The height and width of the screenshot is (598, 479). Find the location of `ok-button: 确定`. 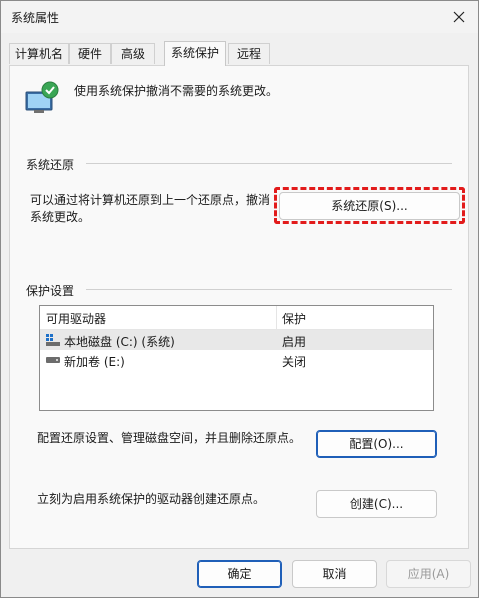

ok-button: 确定 is located at coordinates (239, 574).